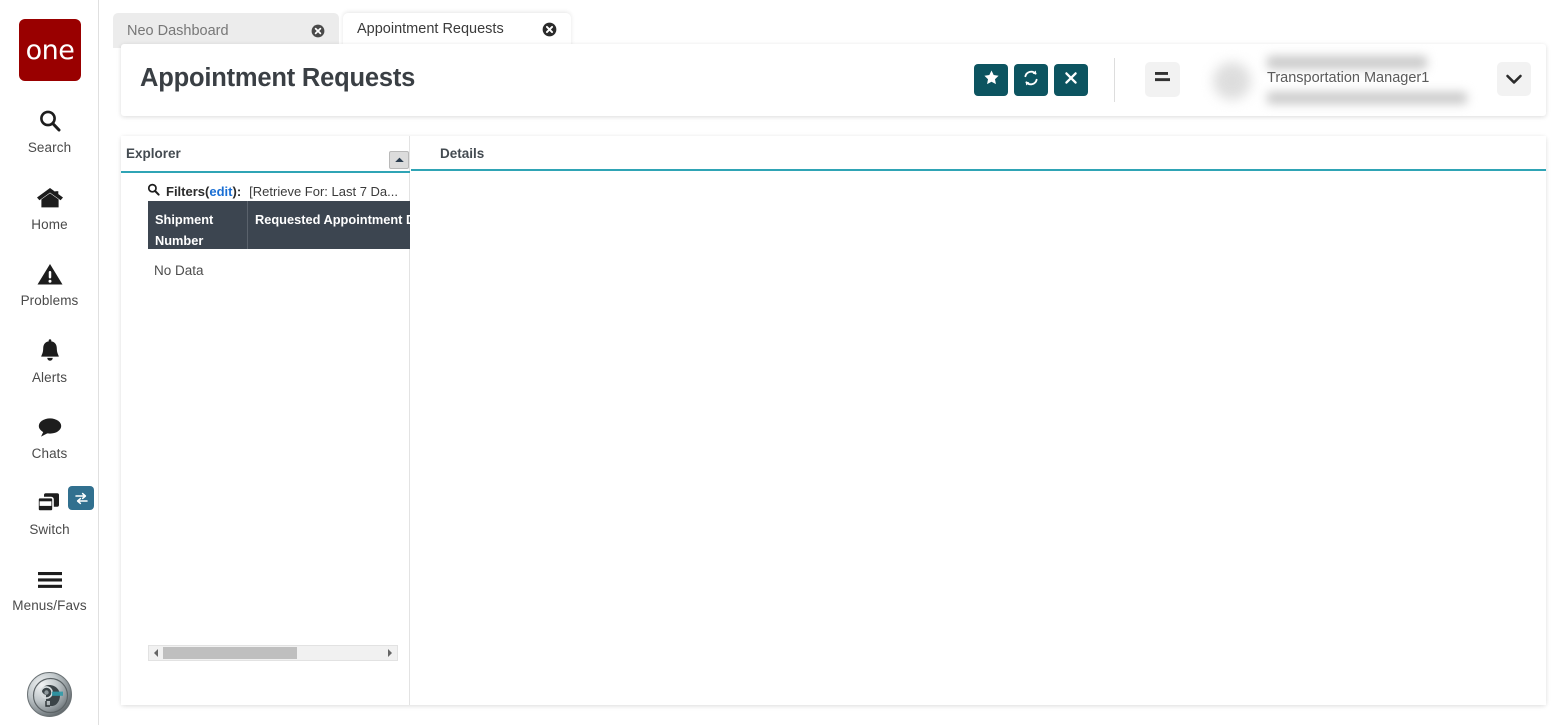 The height and width of the screenshot is (725, 1567). What do you see at coordinates (399, 160) in the screenshot?
I see `caret-up-icon` at bounding box center [399, 160].